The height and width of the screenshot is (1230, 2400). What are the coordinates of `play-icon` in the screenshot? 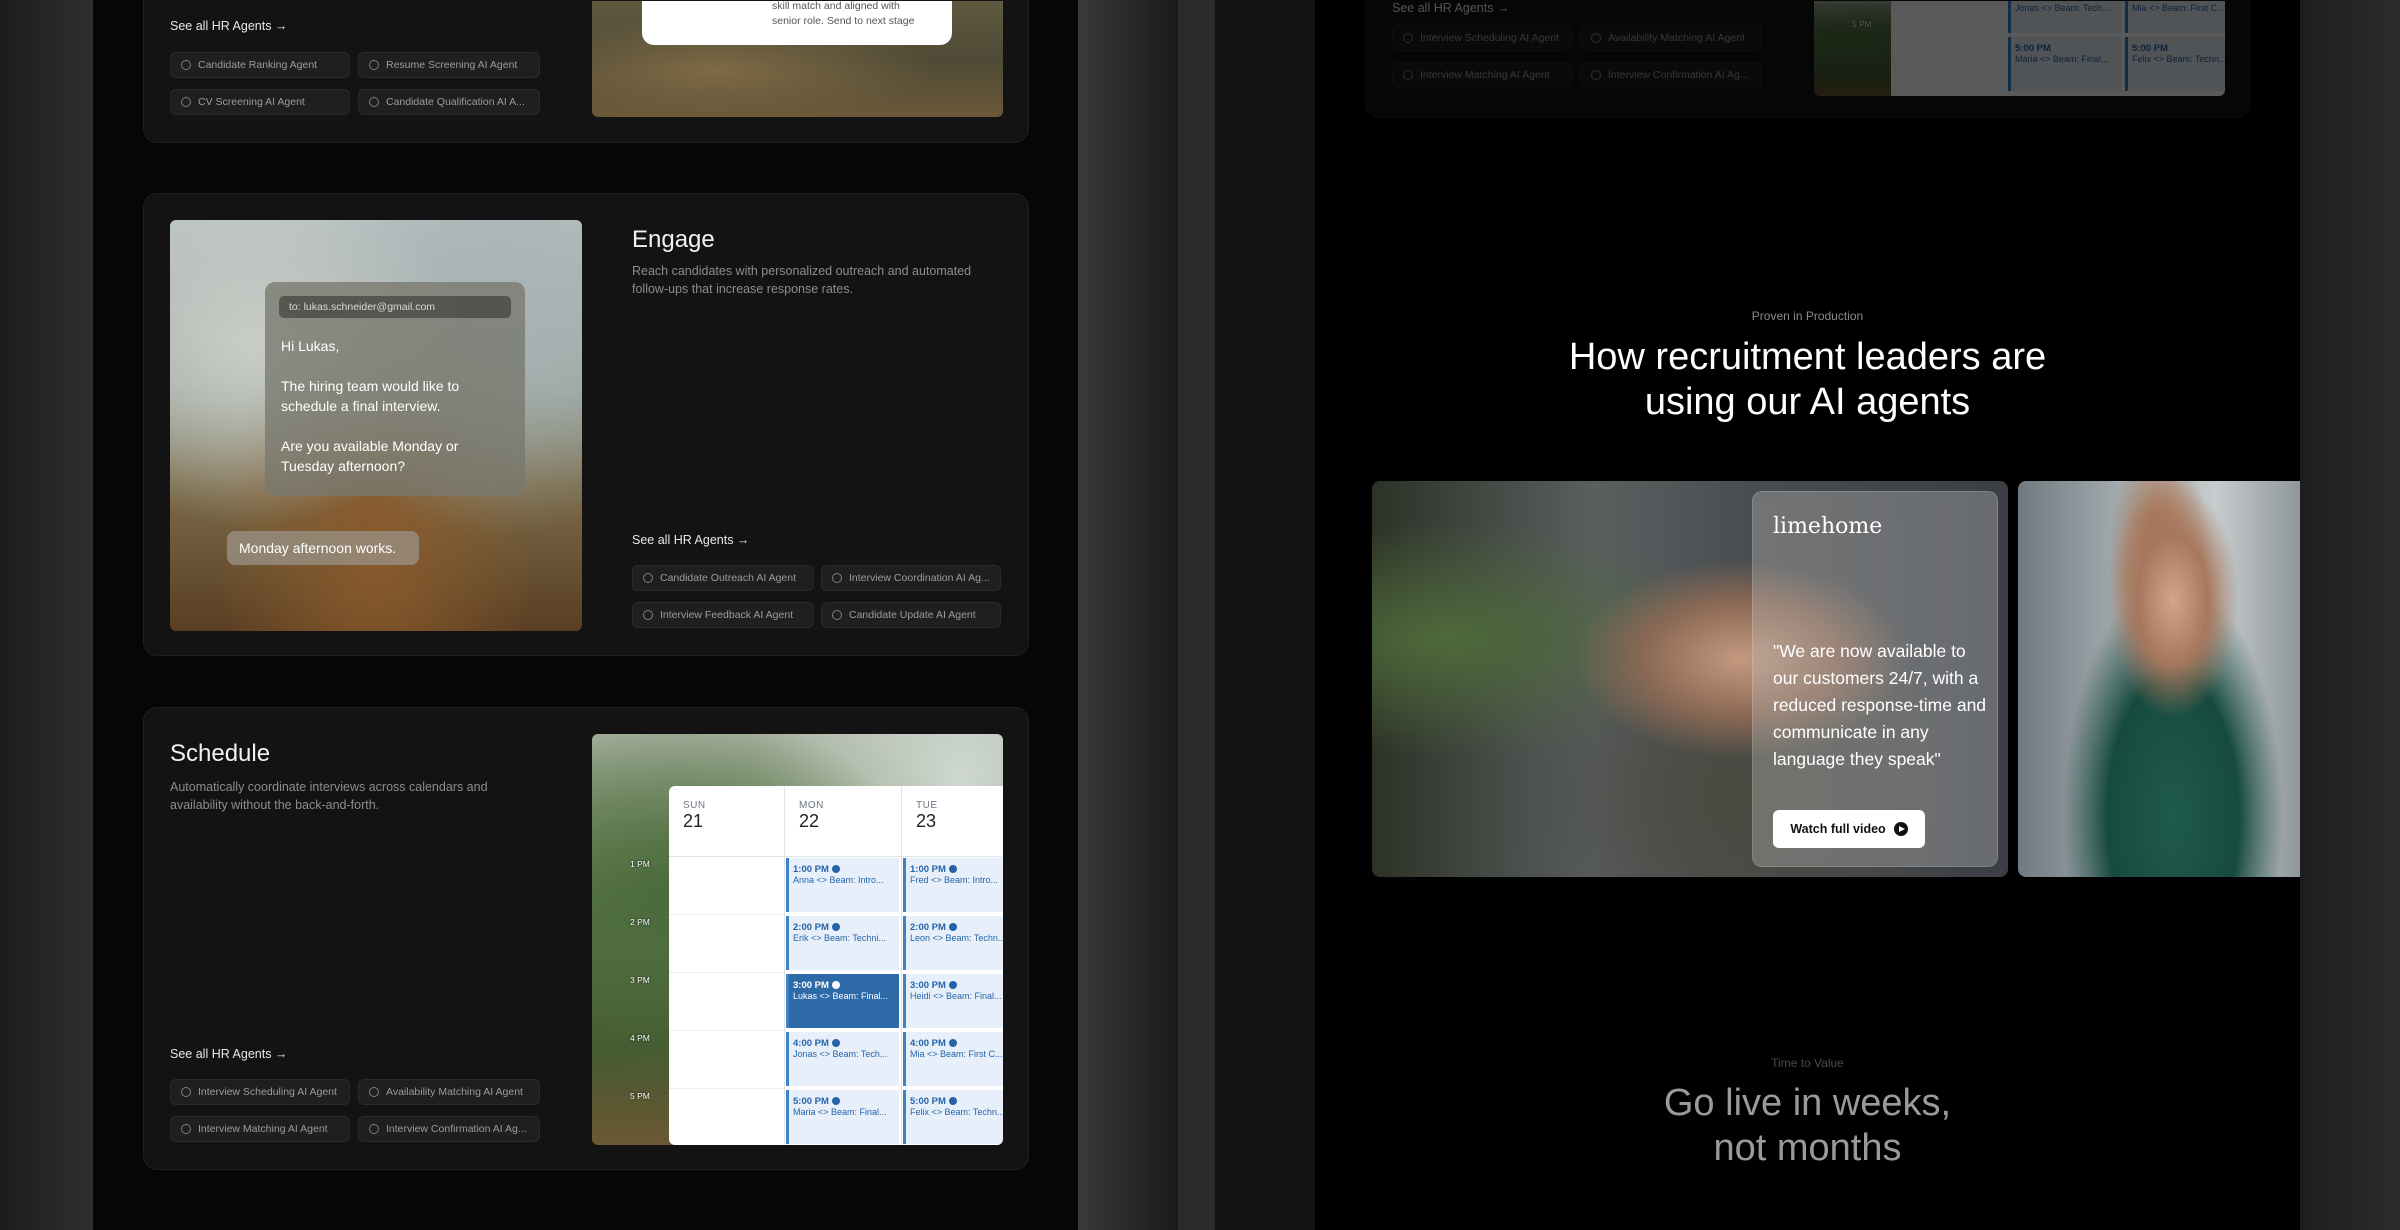 It's located at (1900, 829).